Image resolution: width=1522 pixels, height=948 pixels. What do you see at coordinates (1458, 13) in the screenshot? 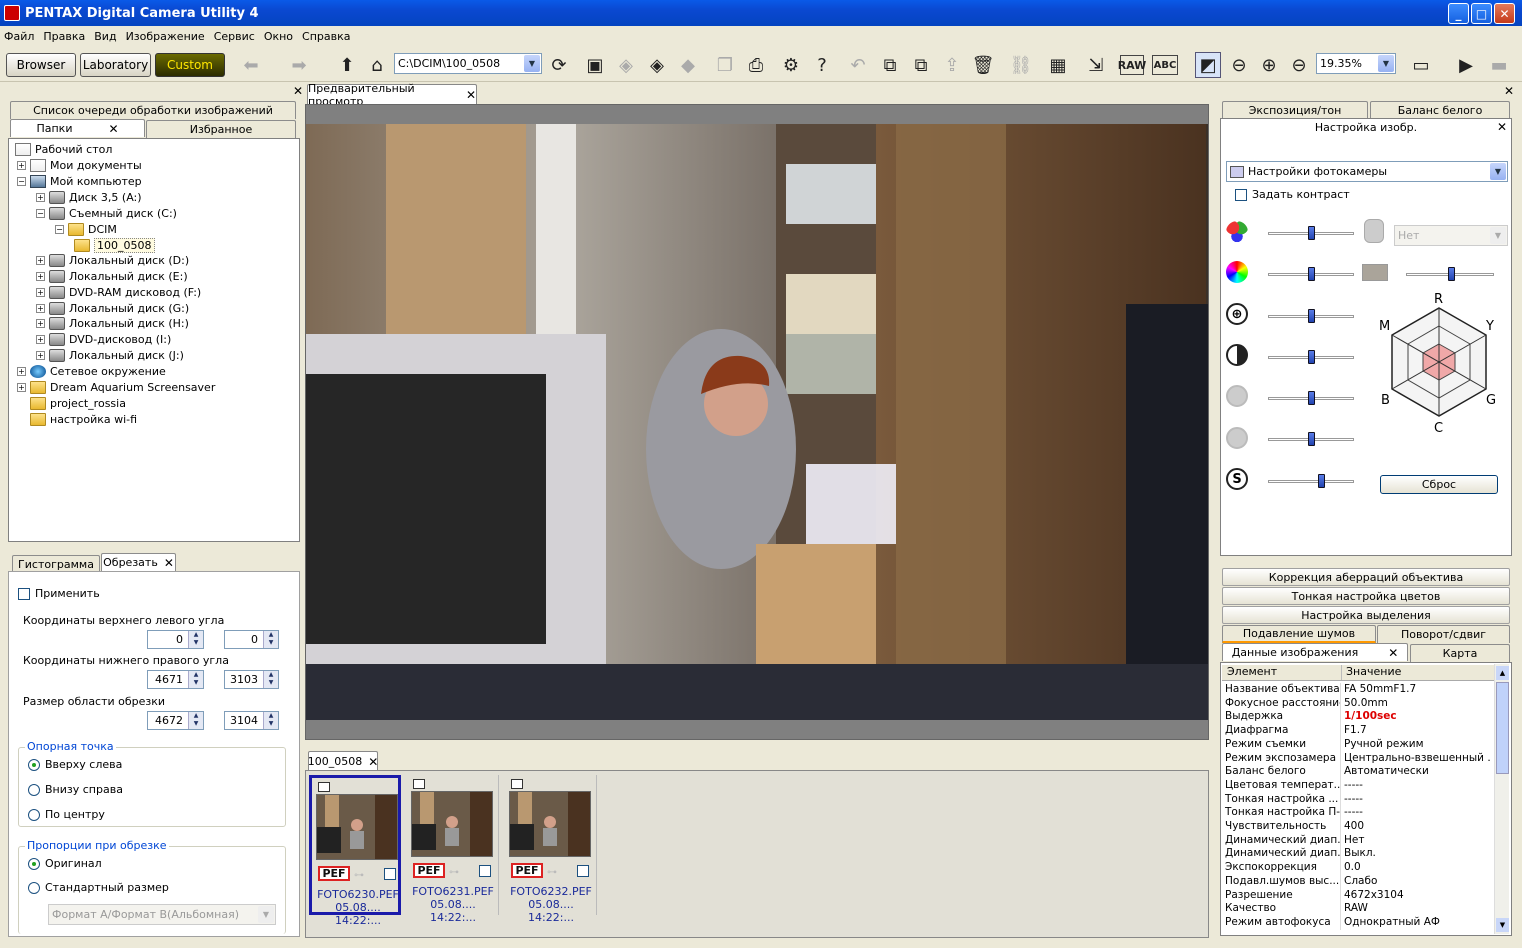
I see `minimize-button: _` at bounding box center [1458, 13].